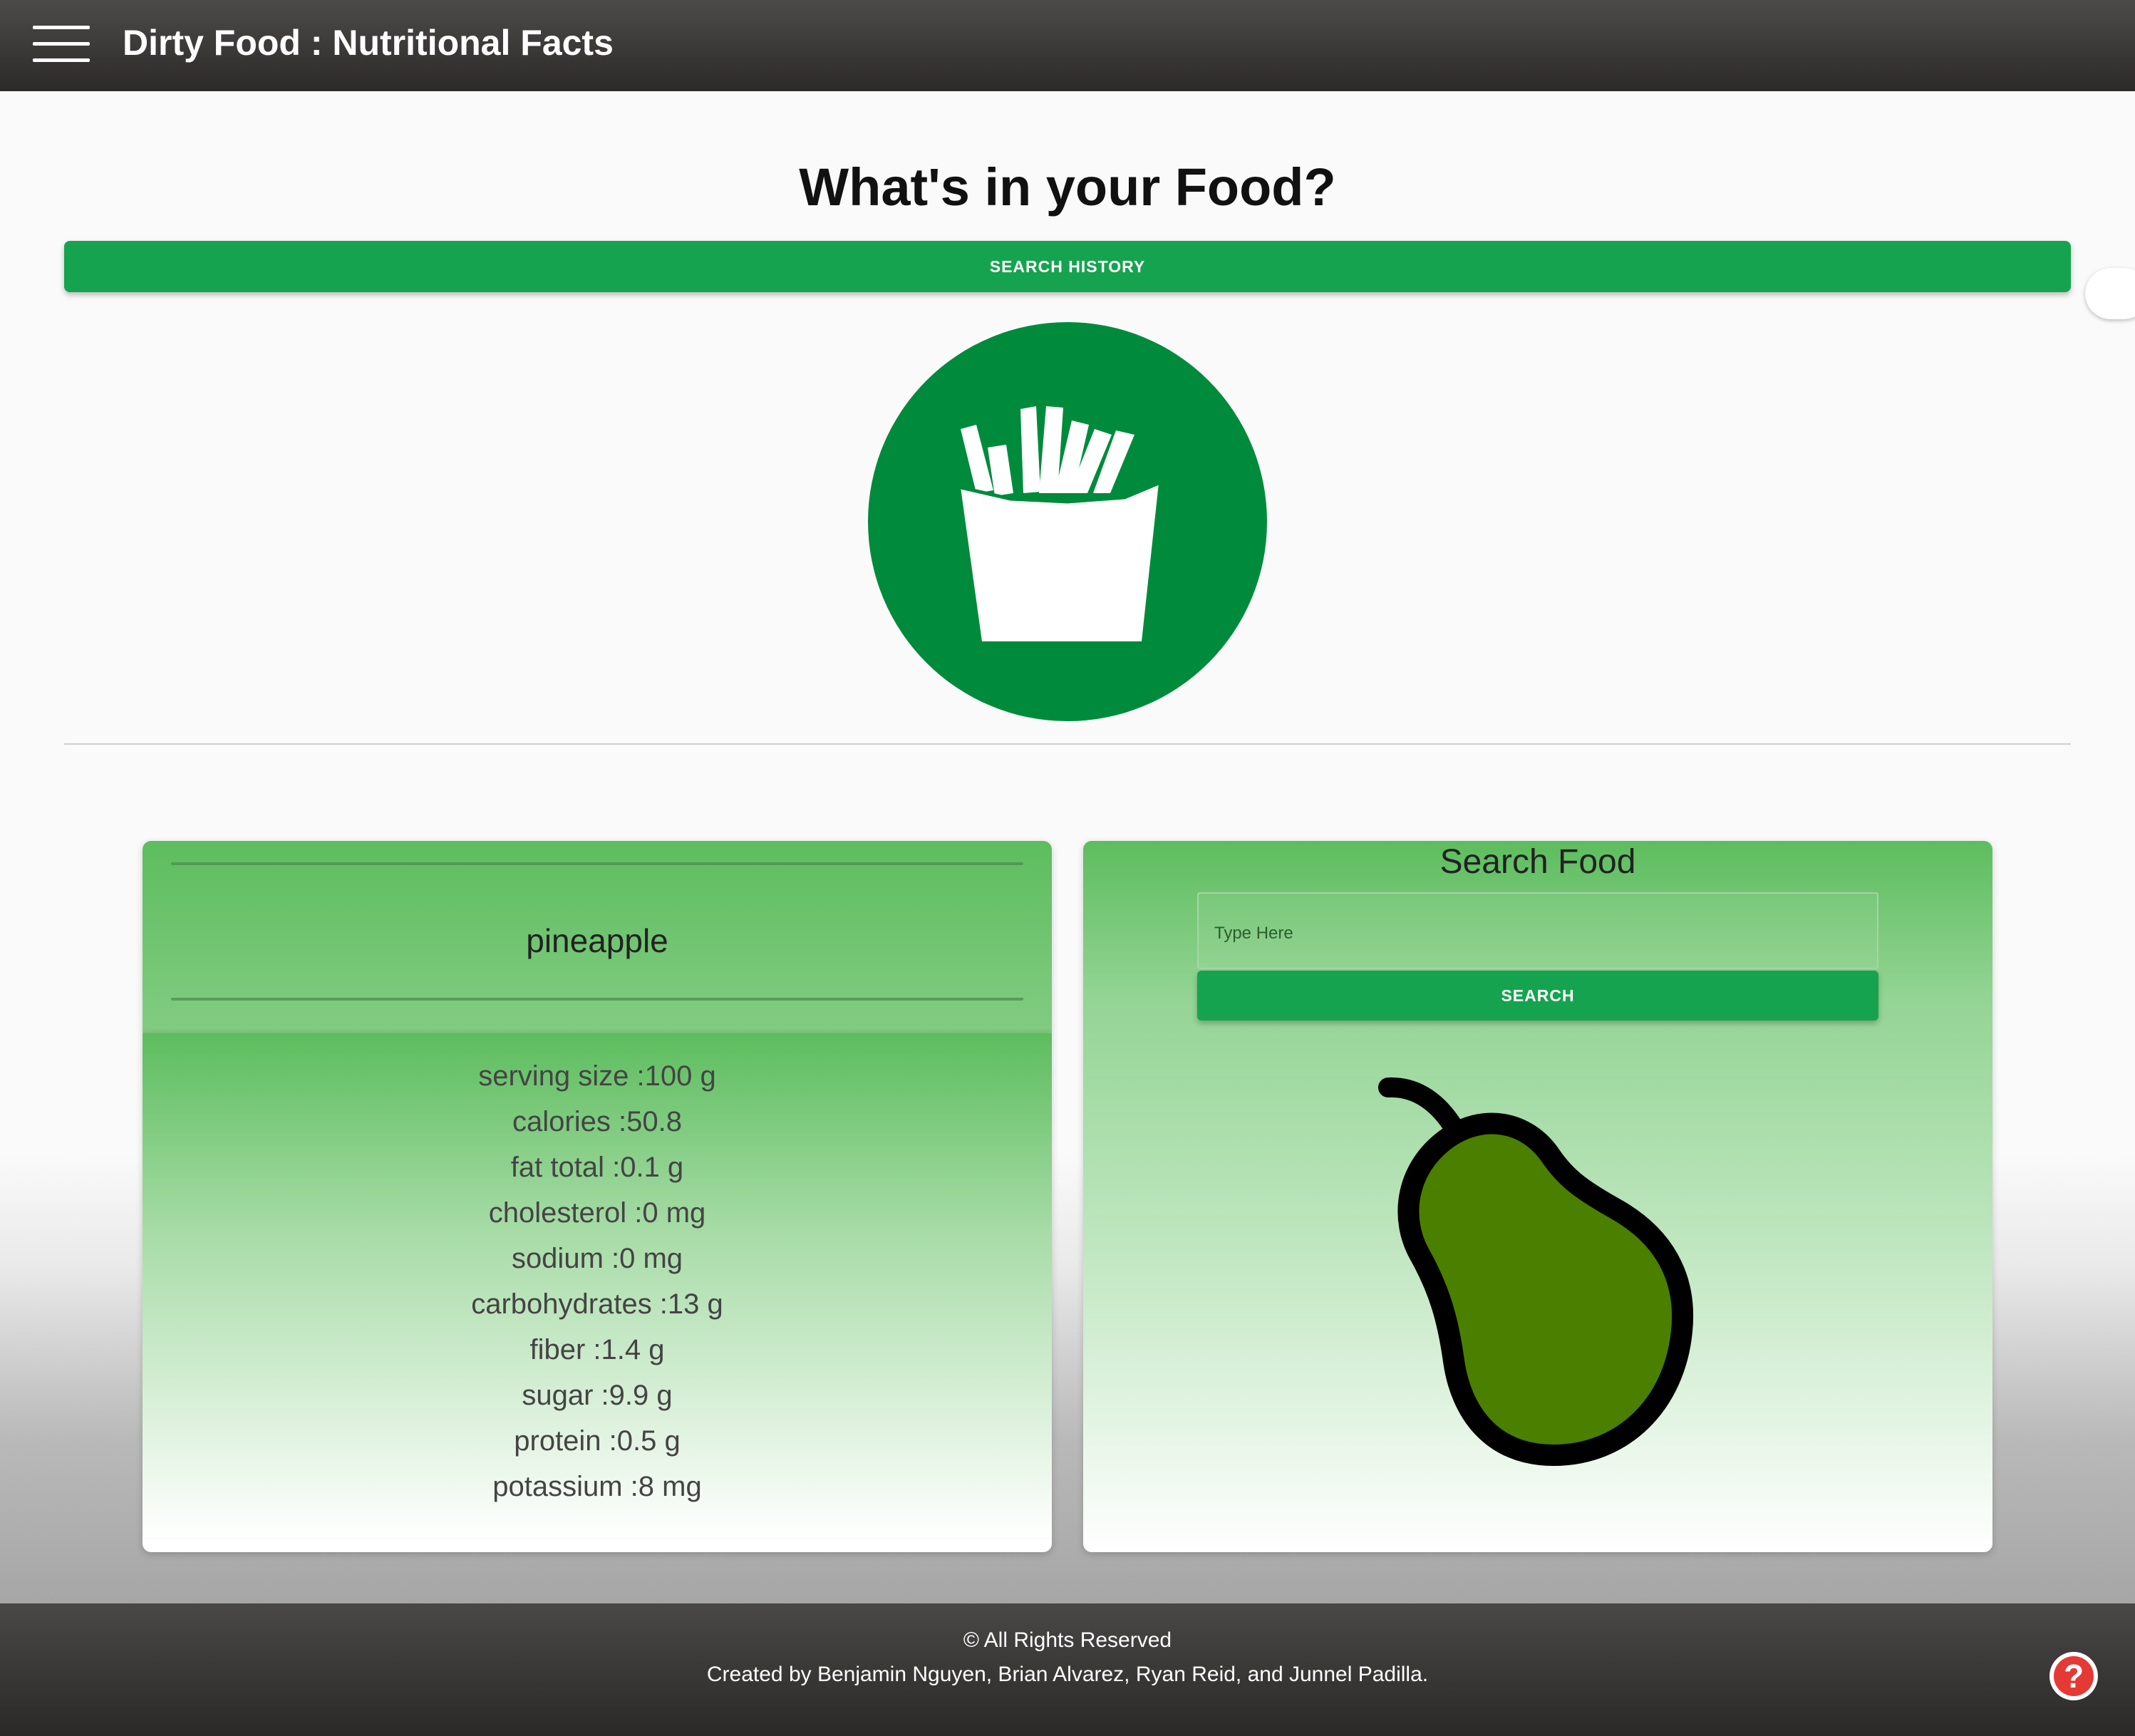  What do you see at coordinates (597, 940) in the screenshot?
I see `food-name: pineapple` at bounding box center [597, 940].